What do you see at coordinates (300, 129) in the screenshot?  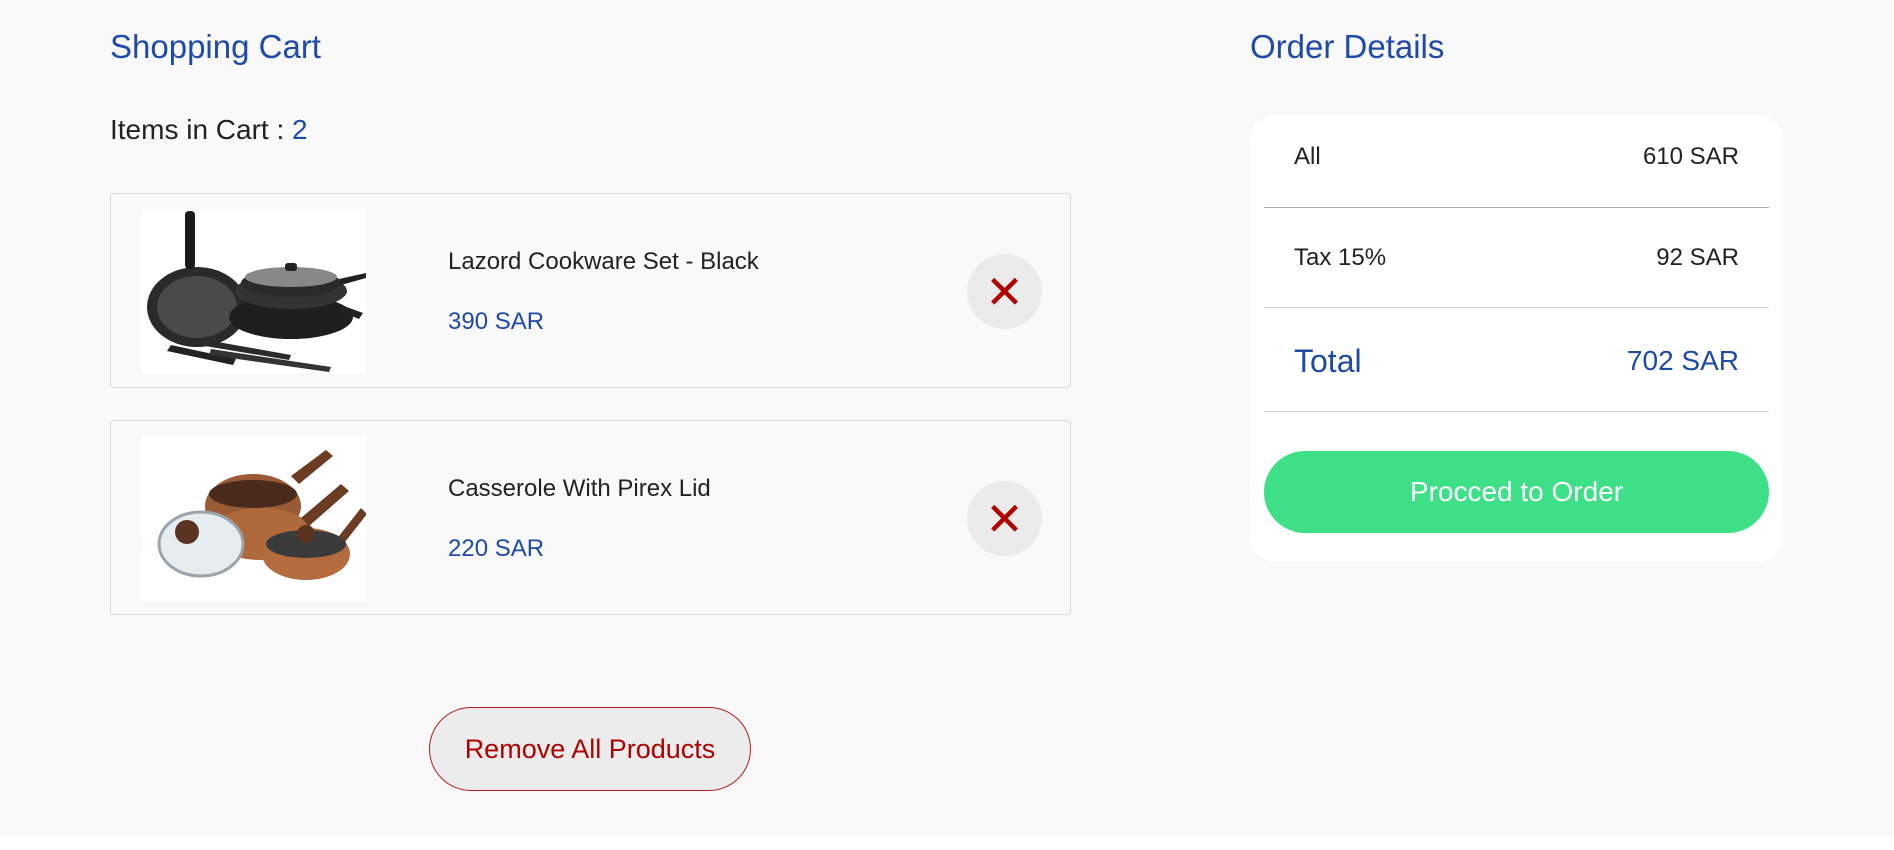 I see `items-in-cart-count: 2` at bounding box center [300, 129].